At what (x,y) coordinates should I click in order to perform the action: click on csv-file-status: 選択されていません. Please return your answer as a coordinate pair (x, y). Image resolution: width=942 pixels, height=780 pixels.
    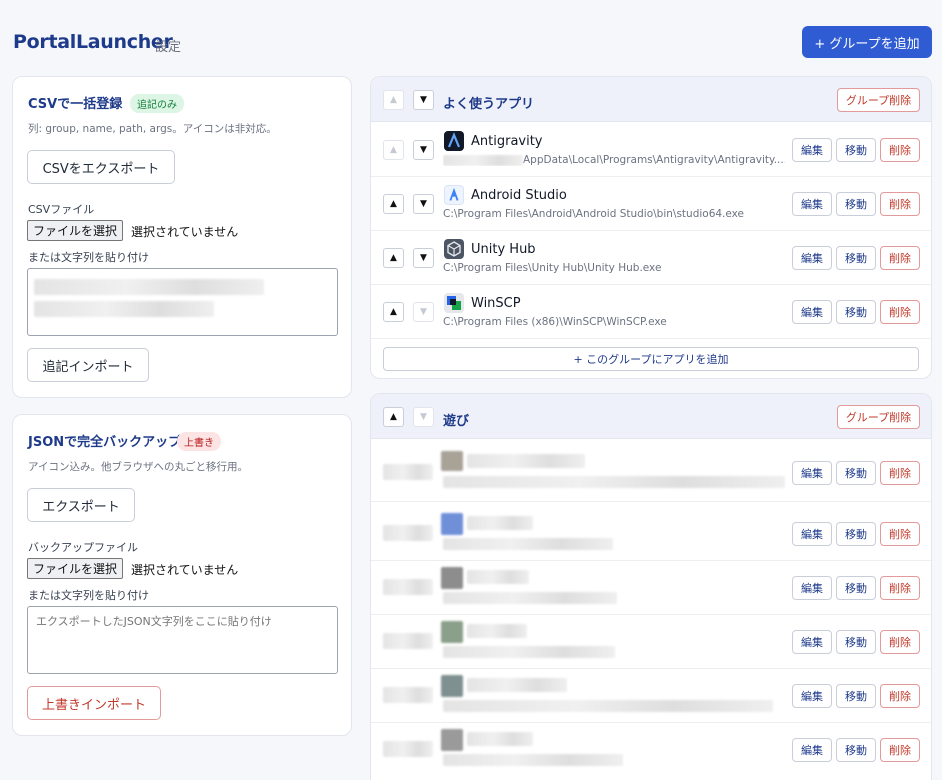
    Looking at the image, I should click on (185, 232).